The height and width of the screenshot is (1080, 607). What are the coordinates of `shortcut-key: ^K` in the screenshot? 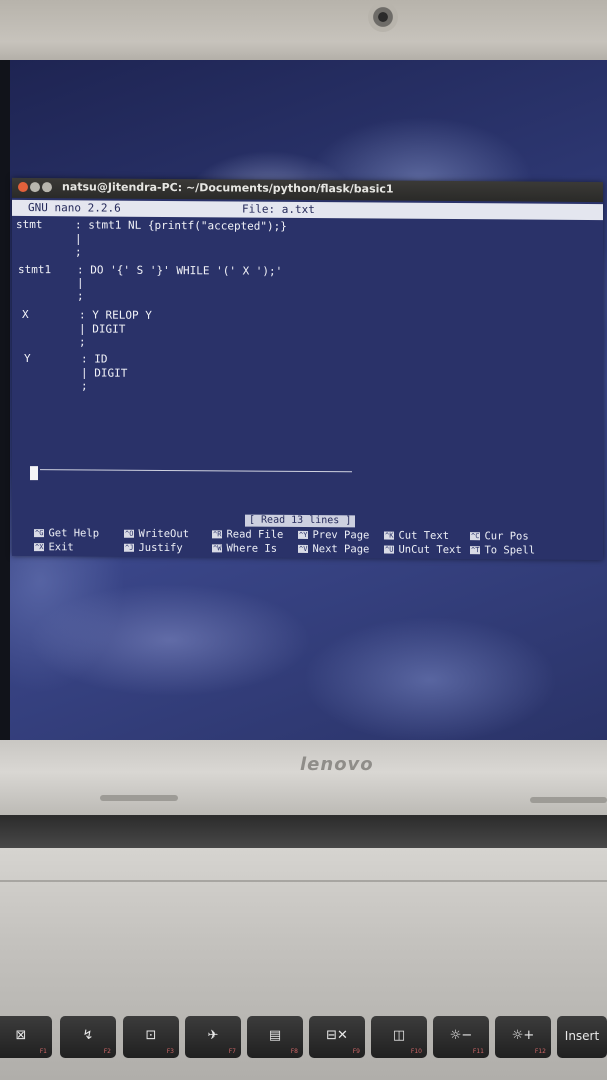 It's located at (389, 535).